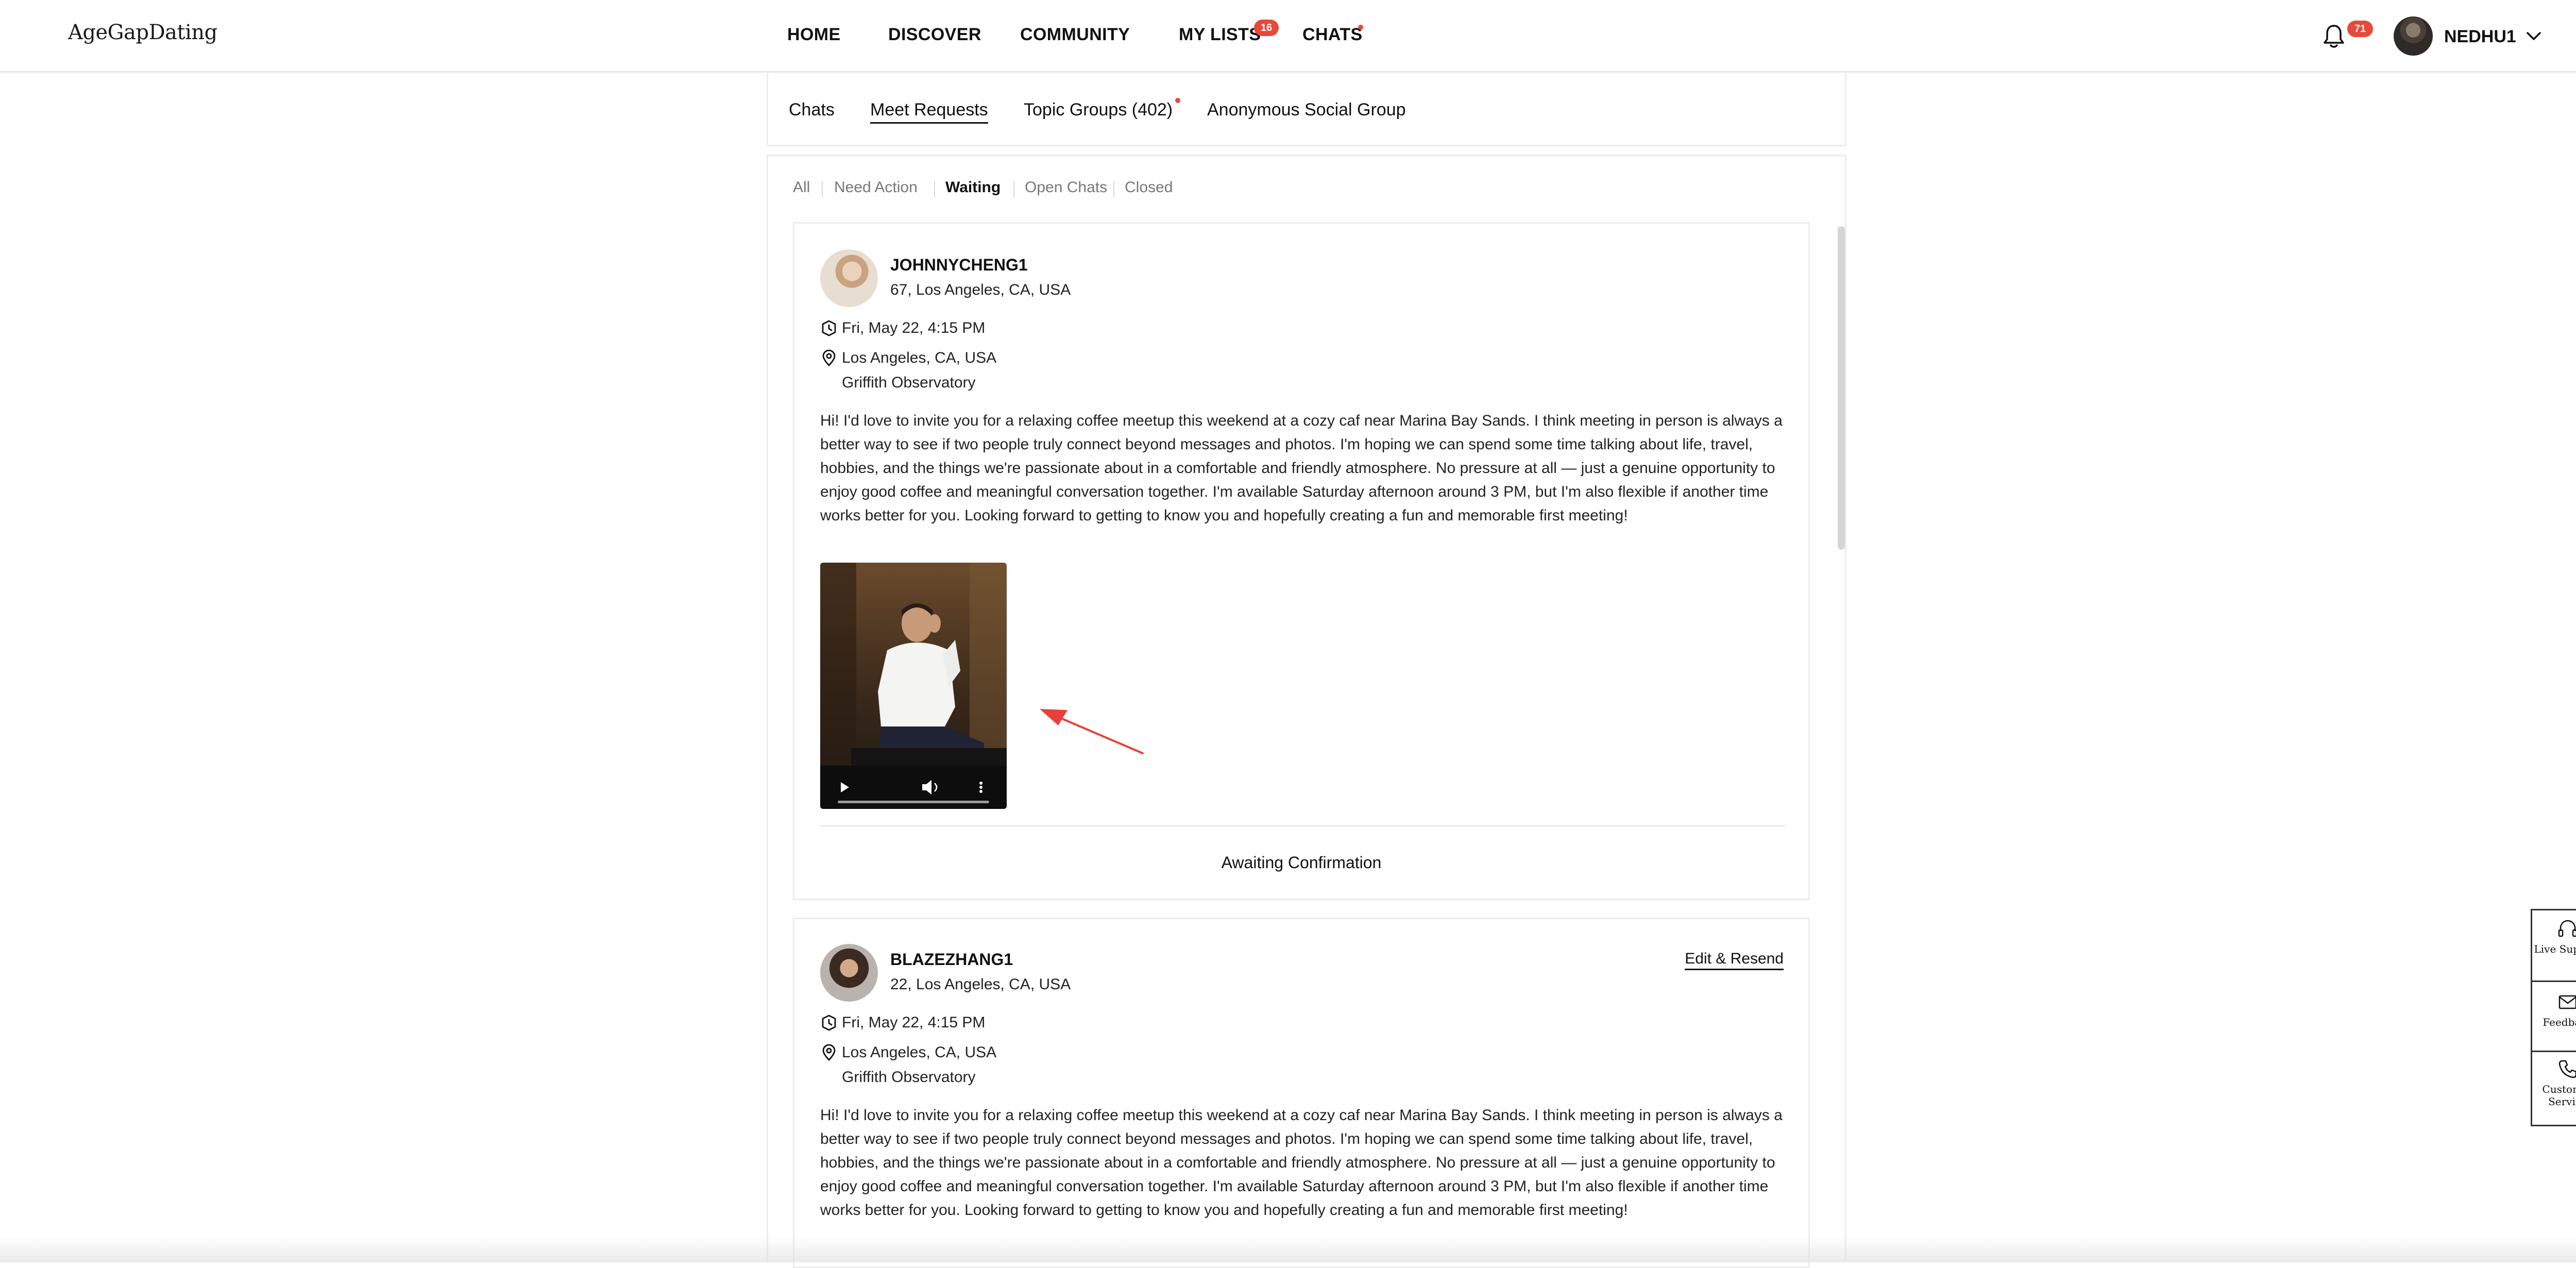  Describe the element at coordinates (142, 32) in the screenshot. I see `site-logo: AgeGapDating` at that location.